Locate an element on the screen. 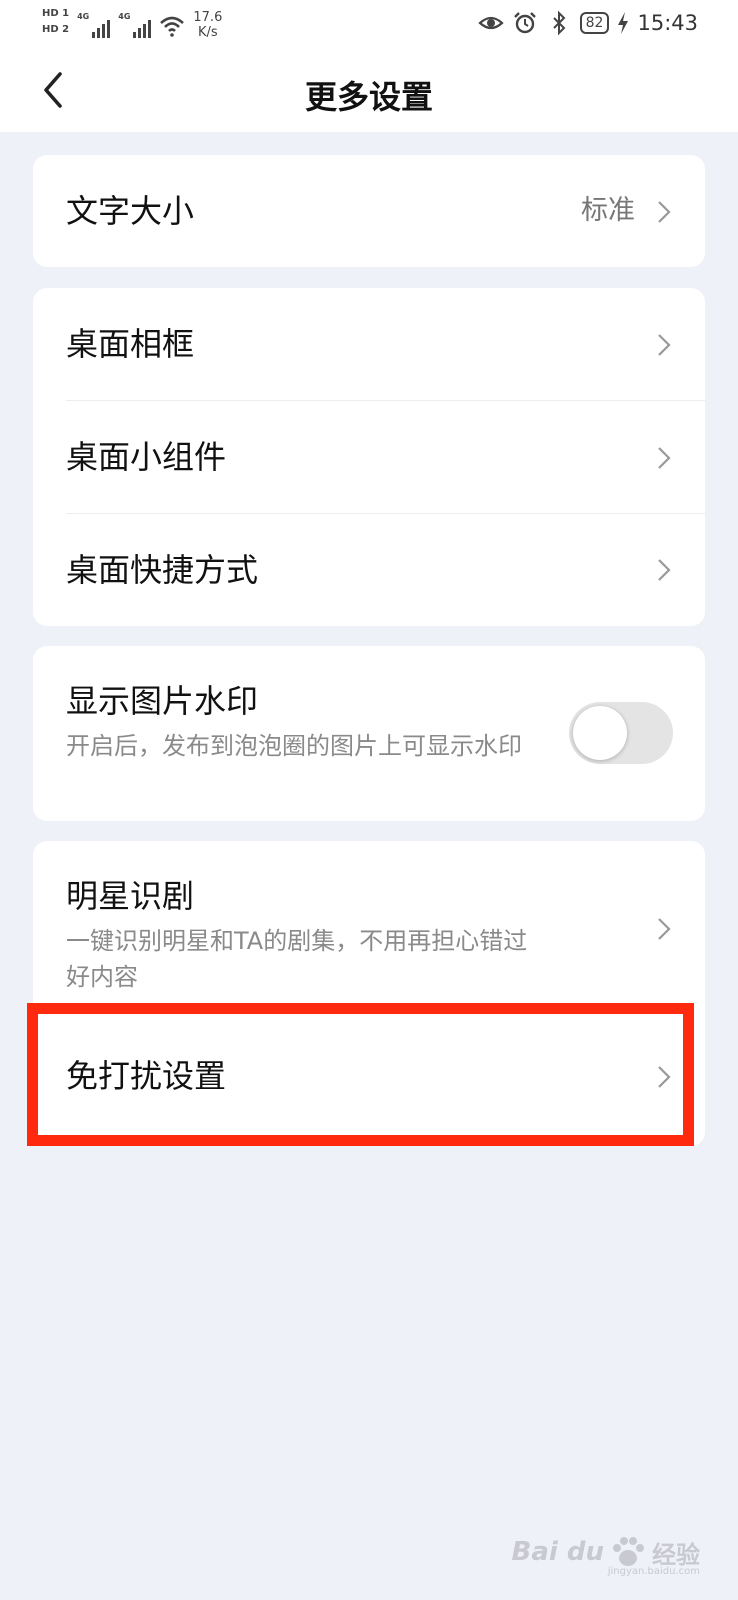 Image resolution: width=738 pixels, height=1600 pixels. image-watermark-card: 显示图片水印 开启后，发布到泡泡圈的图片上可显示水印 is located at coordinates (369, 733).